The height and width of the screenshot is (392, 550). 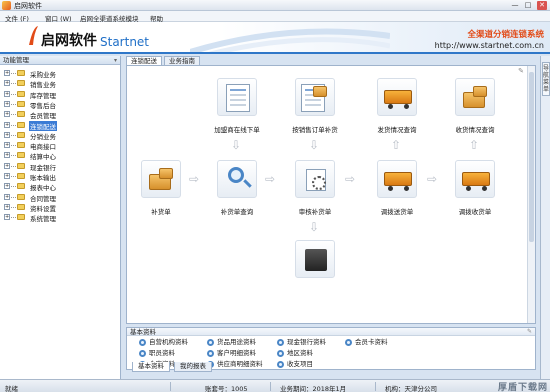 What do you see at coordinates (315, 212) in the screenshot?
I see `node-label: 审核补货单` at bounding box center [315, 212].